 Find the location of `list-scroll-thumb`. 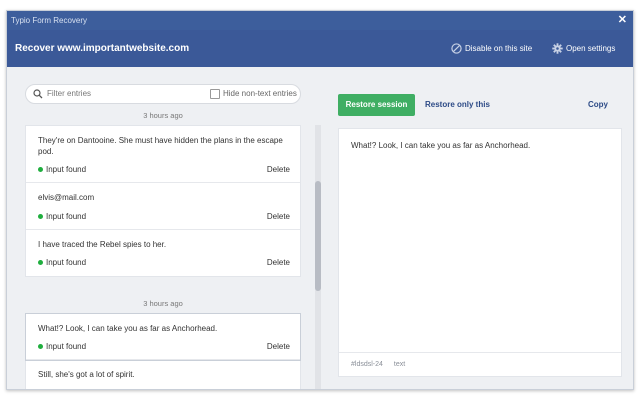

list-scroll-thumb is located at coordinates (318, 236).